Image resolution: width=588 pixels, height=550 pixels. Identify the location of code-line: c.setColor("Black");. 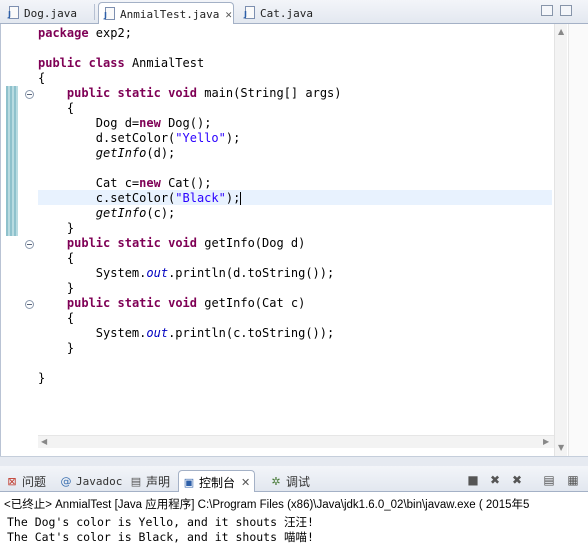
(190, 198).